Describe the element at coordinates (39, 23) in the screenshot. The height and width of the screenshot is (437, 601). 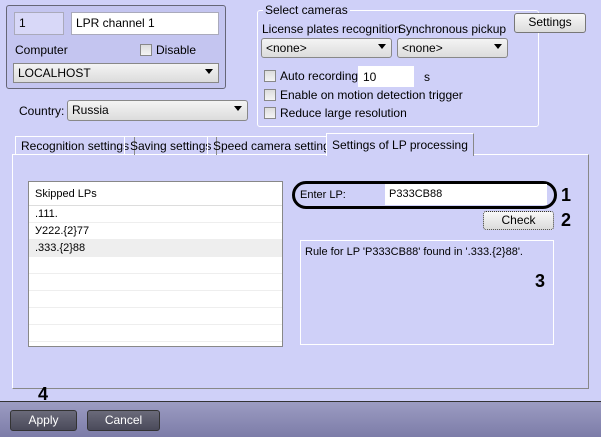
I see `channel-id-field: 1` at that location.